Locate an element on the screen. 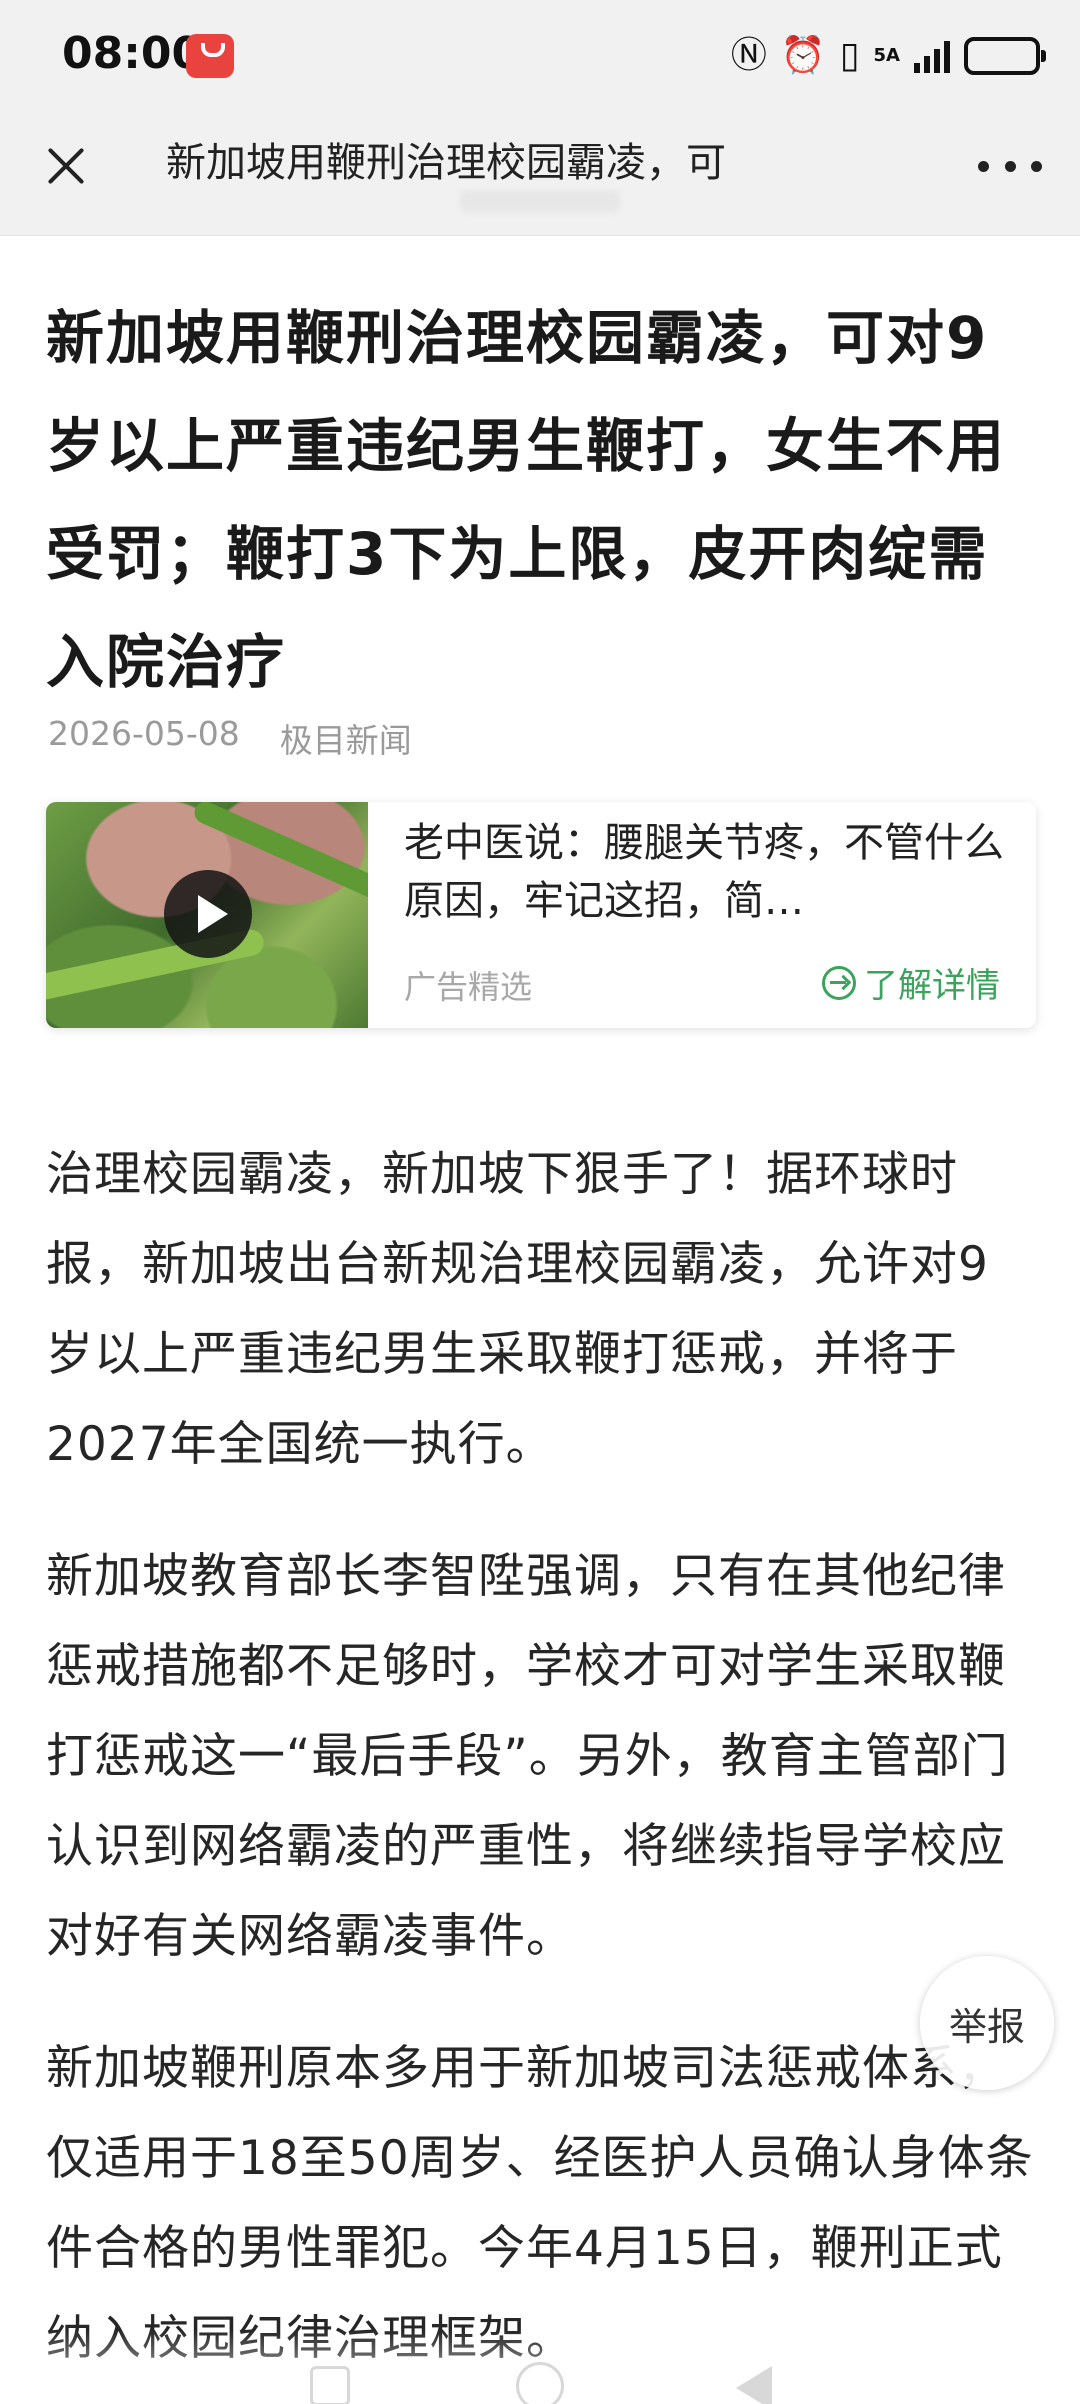  article-date: 2026-05-08 is located at coordinates (144, 733).